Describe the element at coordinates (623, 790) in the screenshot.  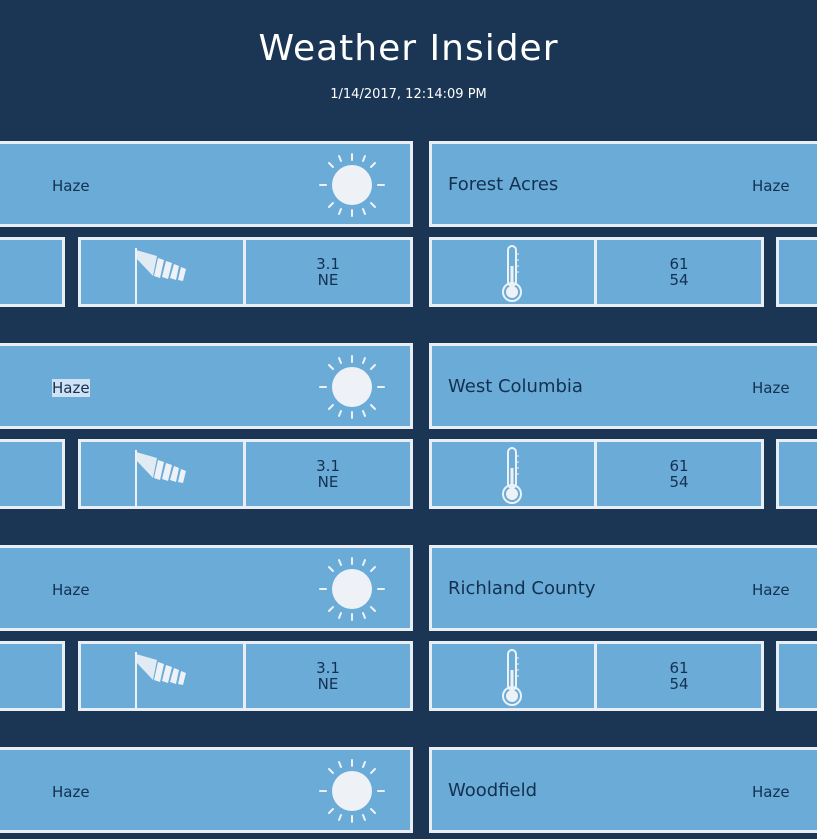
I see `city-tile: Woodfield Haze` at that location.